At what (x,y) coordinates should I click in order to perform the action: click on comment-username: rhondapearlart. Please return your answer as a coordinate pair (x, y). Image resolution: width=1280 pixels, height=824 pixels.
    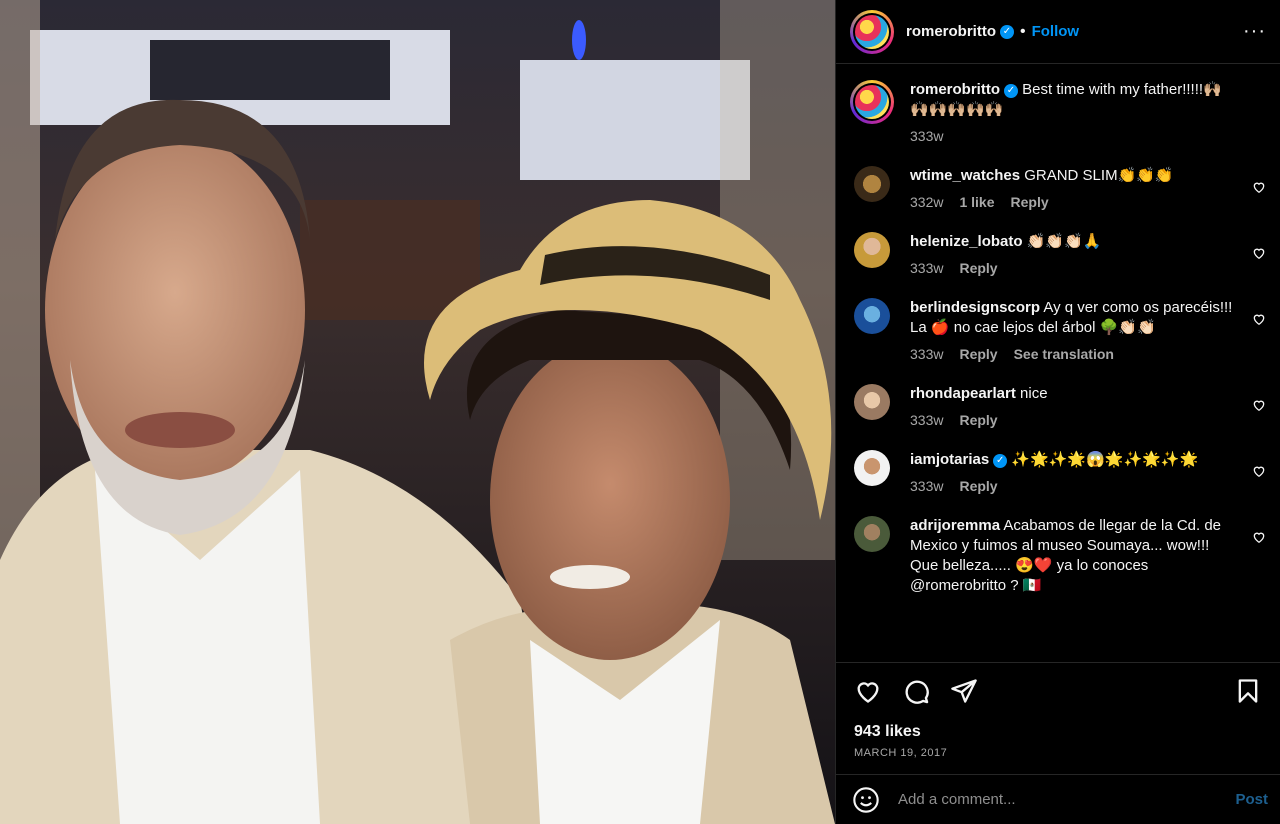
    Looking at the image, I should click on (963, 393).